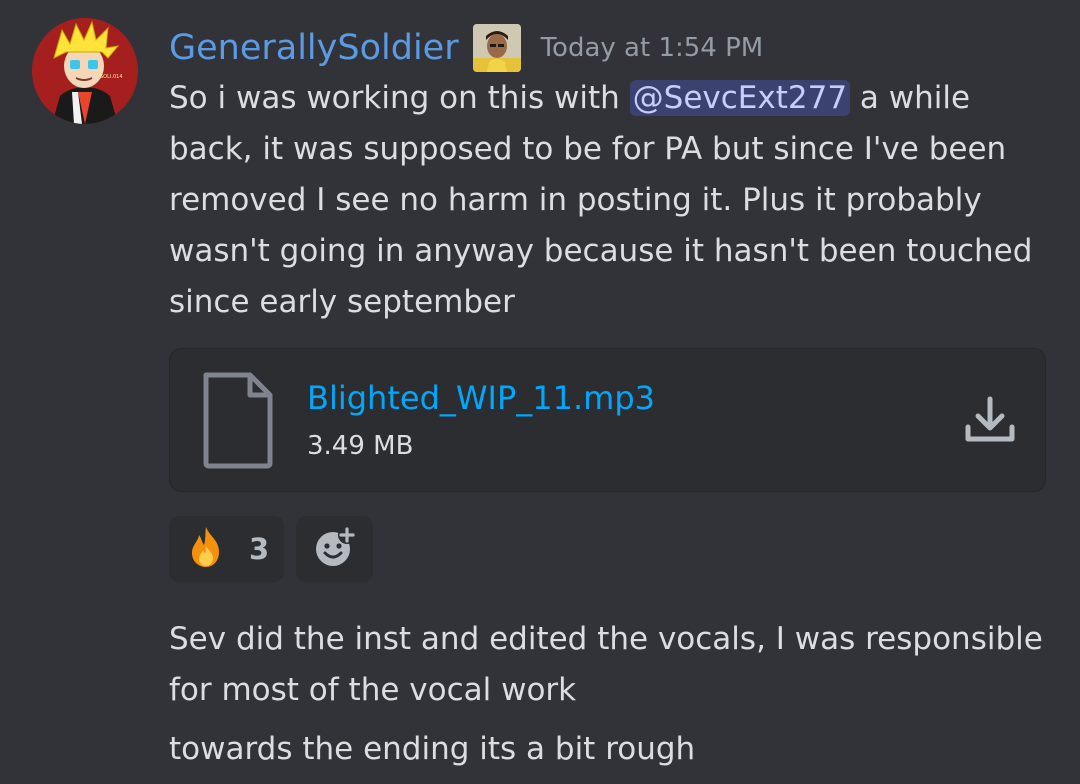 The image size is (1080, 784). What do you see at coordinates (466, 48) in the screenshot?
I see `message-header: GenerallySoldier Today at 1:54 PM` at bounding box center [466, 48].